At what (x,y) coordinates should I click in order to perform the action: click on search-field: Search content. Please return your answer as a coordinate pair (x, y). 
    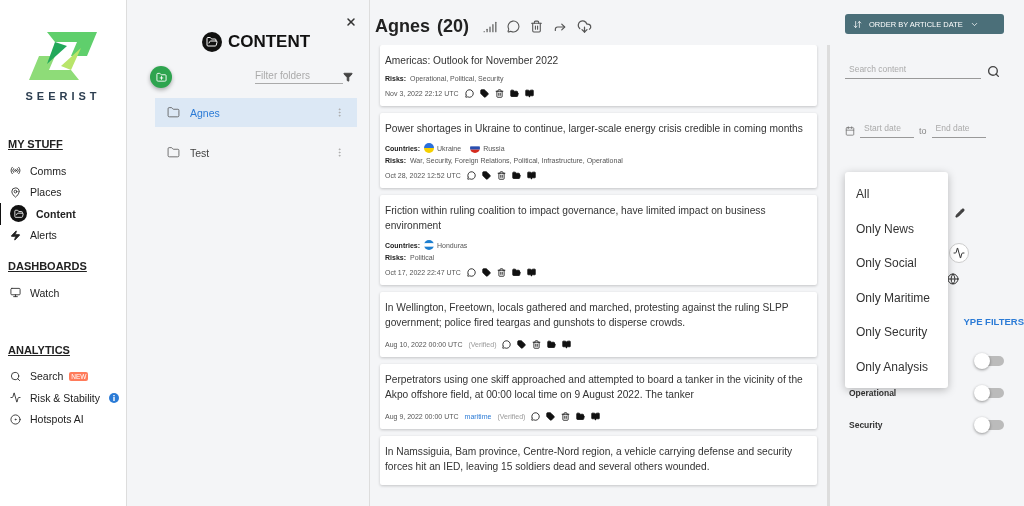
    Looking at the image, I should click on (913, 71).